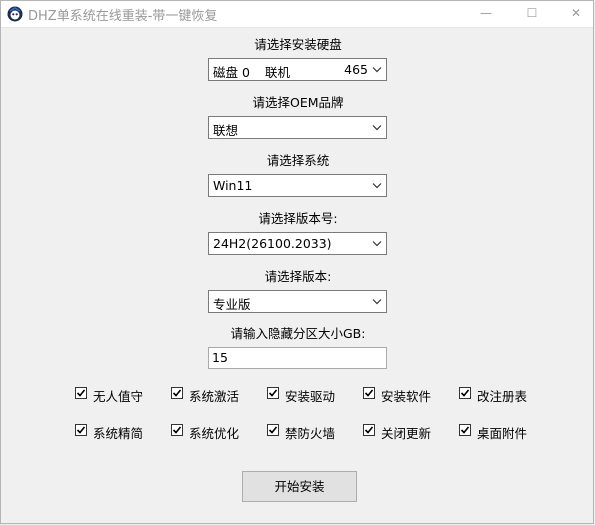 The height and width of the screenshot is (525, 595). Describe the element at coordinates (298, 102) in the screenshot. I see `oem-label: 请选择OEM品牌` at that location.